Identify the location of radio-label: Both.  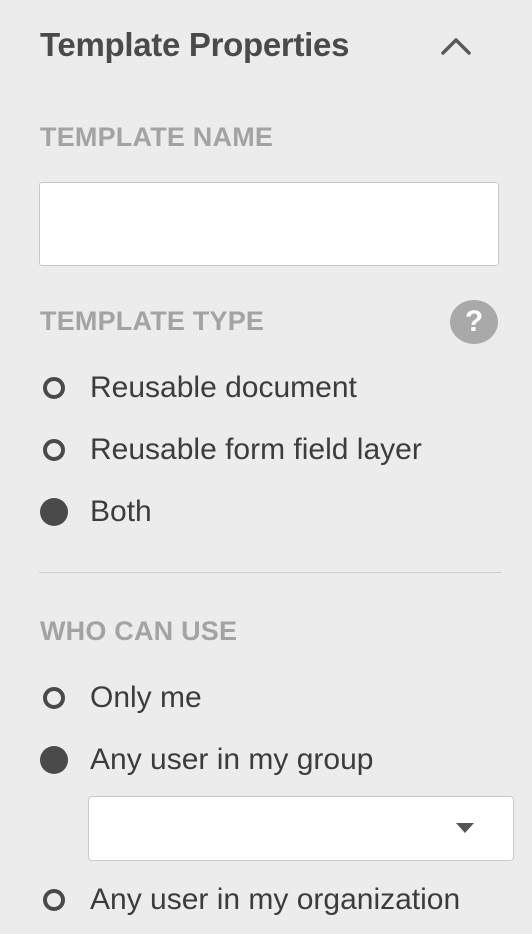
(121, 511).